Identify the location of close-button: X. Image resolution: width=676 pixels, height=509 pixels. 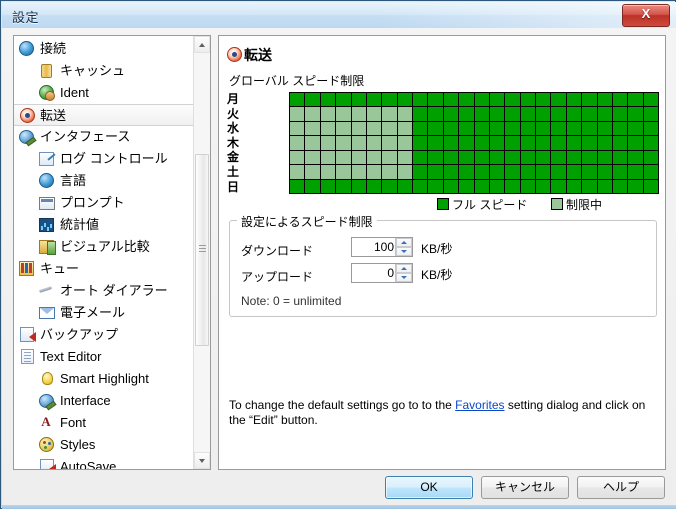
(646, 15).